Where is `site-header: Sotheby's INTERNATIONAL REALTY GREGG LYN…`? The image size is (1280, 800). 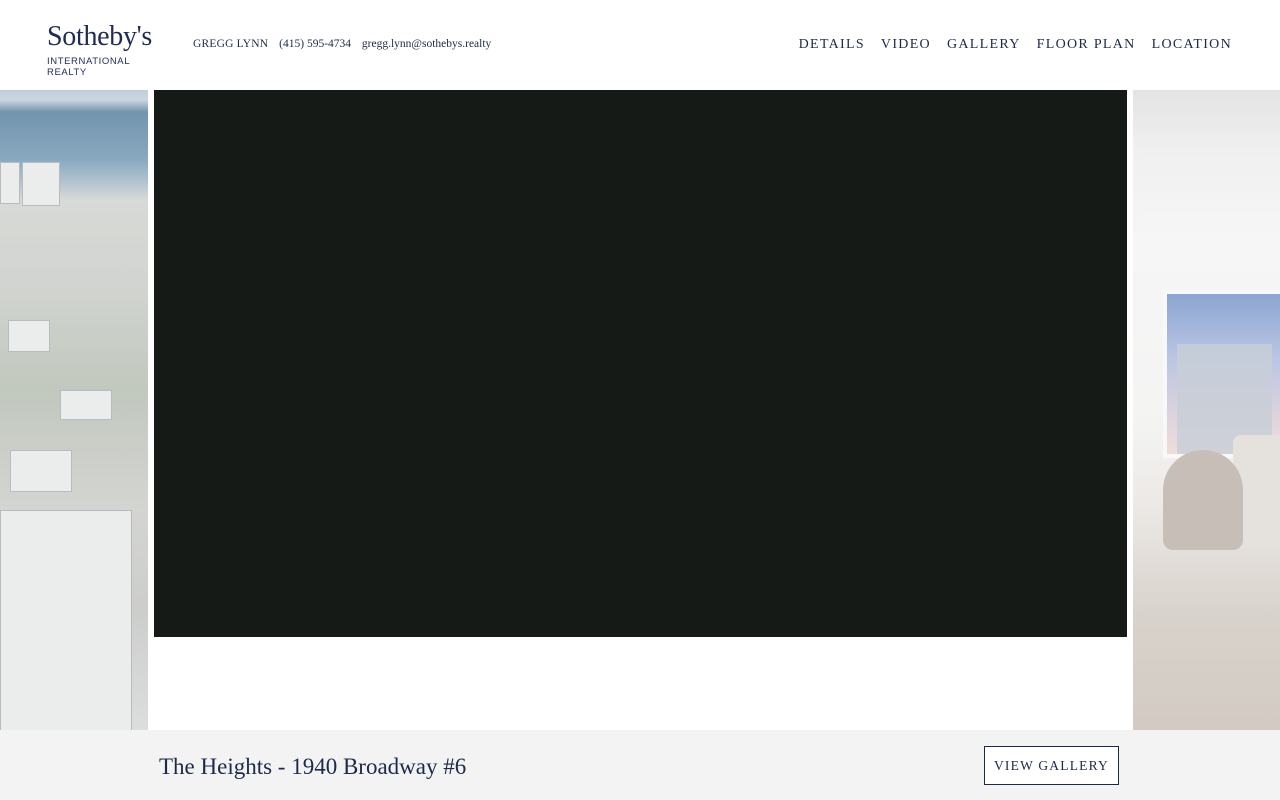
site-header: Sotheby's INTERNATIONAL REALTY GREGG LYN… is located at coordinates (640, 45).